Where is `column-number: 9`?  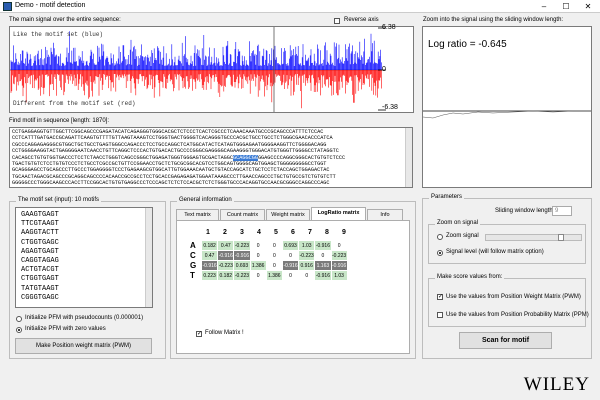 column-number: 9 is located at coordinates (344, 232).